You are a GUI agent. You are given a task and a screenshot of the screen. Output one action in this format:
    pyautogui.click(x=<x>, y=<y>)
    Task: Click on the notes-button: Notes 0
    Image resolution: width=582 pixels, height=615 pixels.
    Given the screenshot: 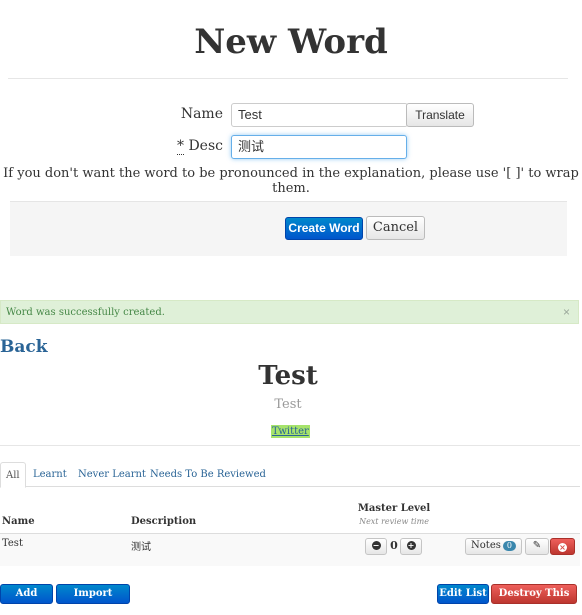 What is the action you would take?
    pyautogui.click(x=493, y=546)
    